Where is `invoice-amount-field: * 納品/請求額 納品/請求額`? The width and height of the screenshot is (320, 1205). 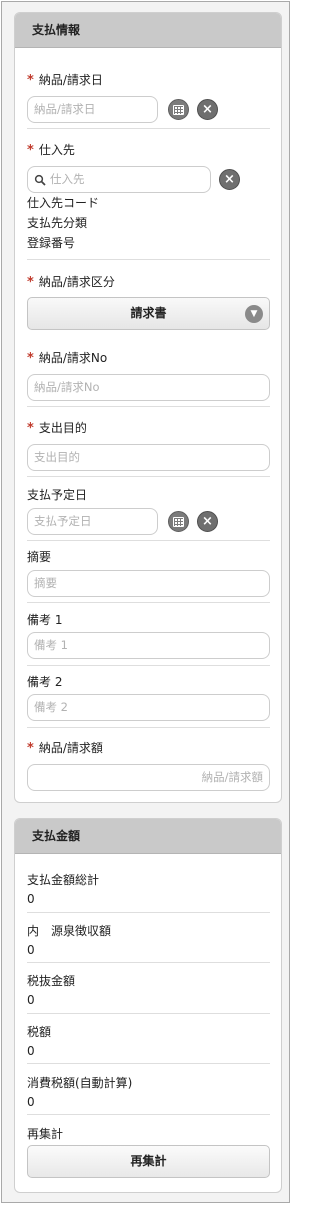
invoice-amount-field: * 納品/請求額 納品/請求額 is located at coordinates (148, 769).